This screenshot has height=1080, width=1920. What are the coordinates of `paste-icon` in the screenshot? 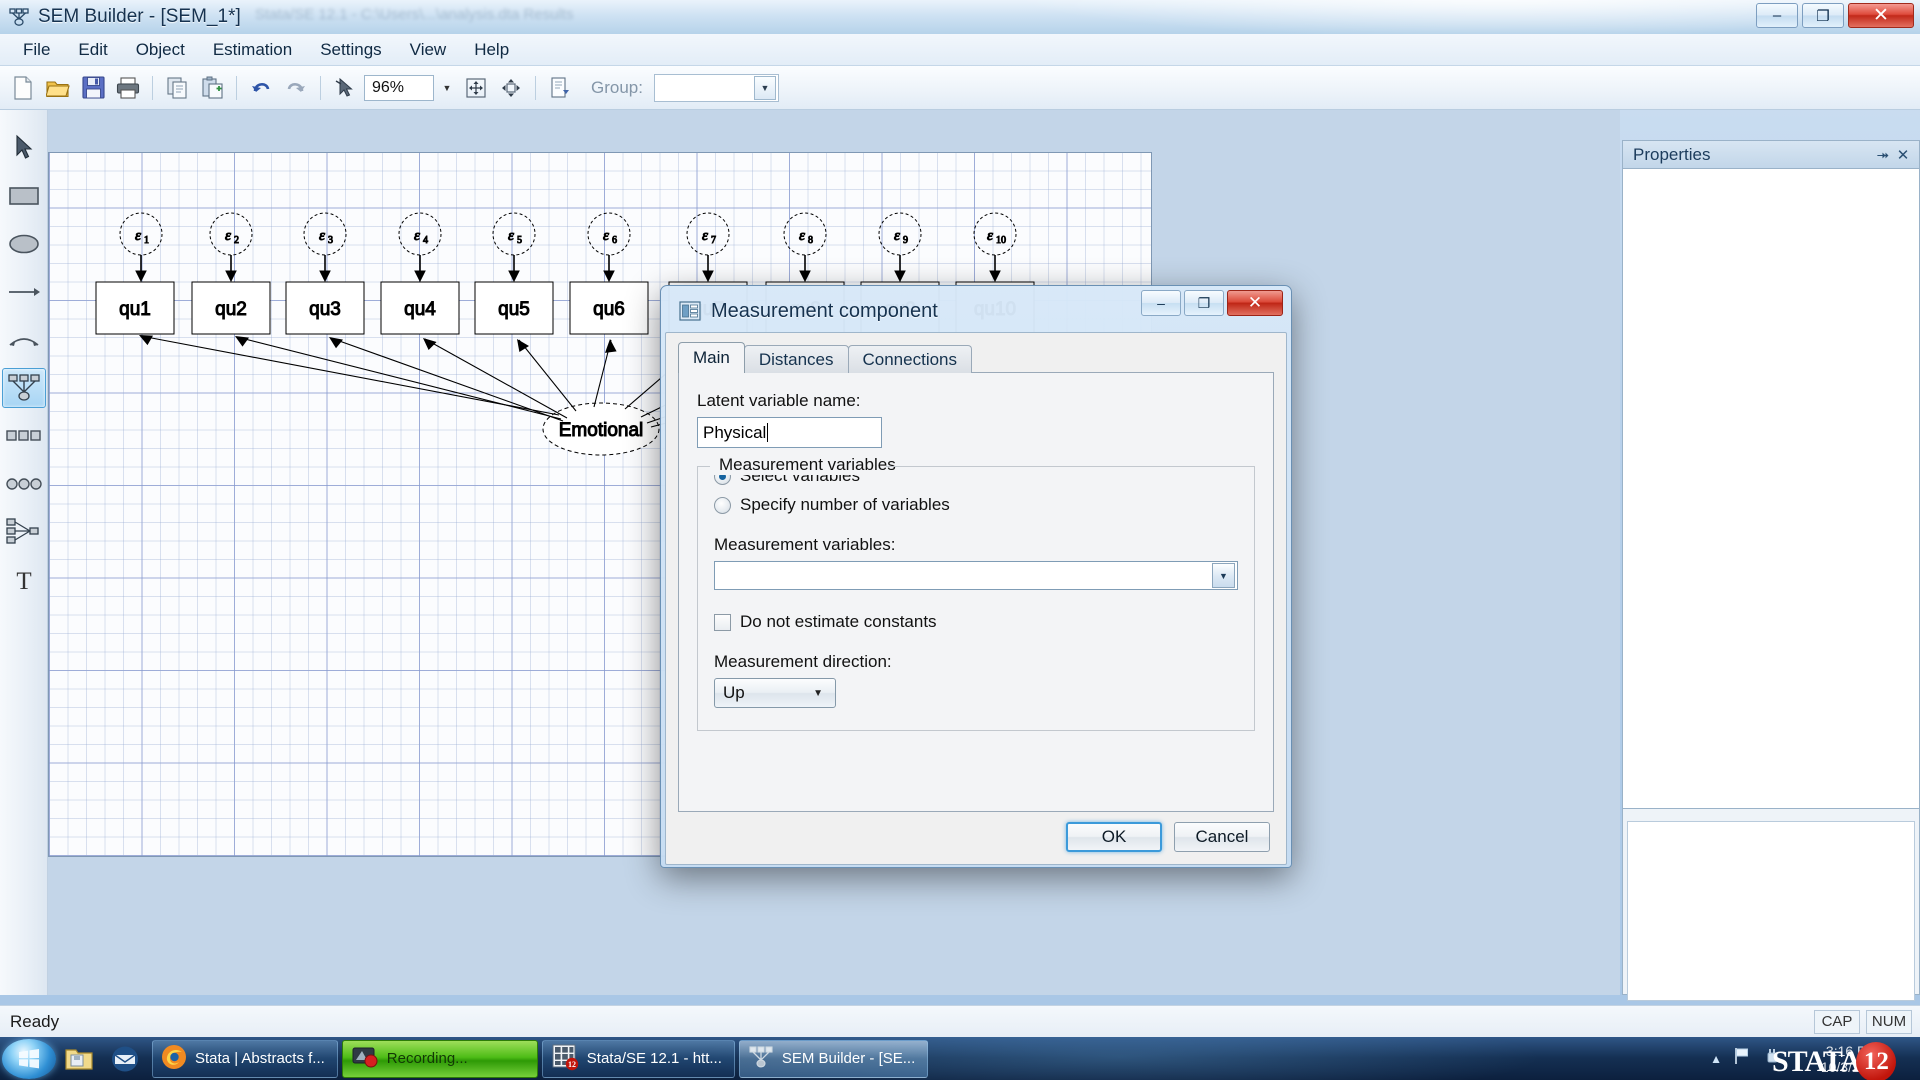 It's located at (212, 88).